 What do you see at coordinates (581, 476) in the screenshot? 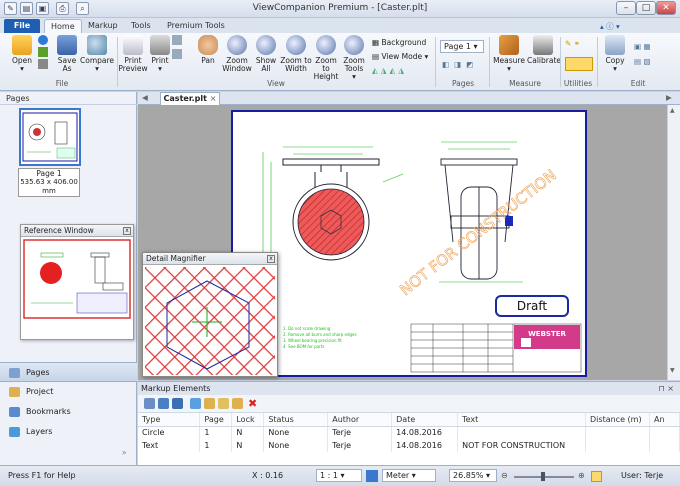
I see `zoom-in-icon: ⊕` at bounding box center [581, 476].